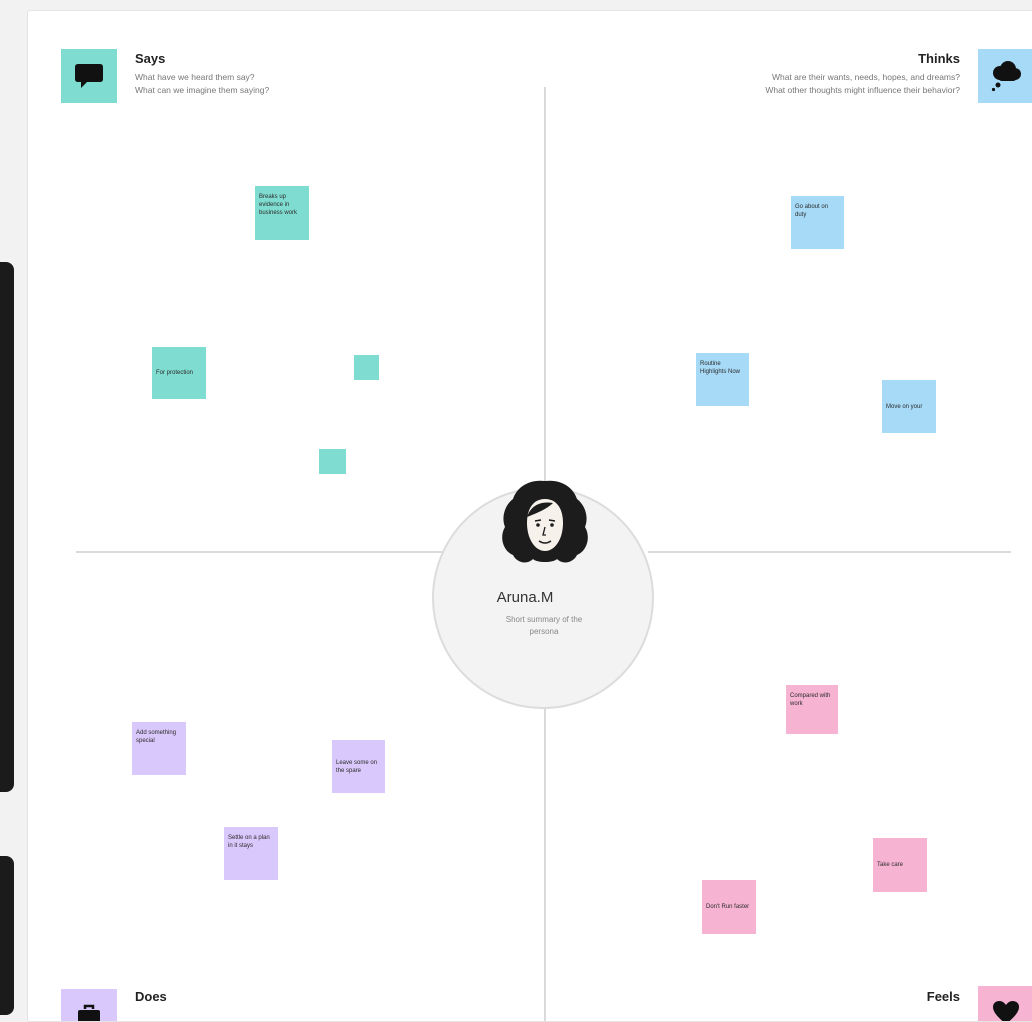 Image resolution: width=1032 pixels, height=1022 pixels. I want to click on persona-circle: Aruna.M Short summary of the persona, so click(543, 594).